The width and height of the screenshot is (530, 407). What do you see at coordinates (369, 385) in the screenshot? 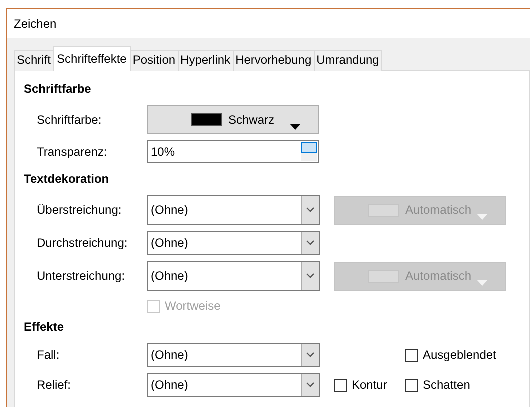
I see `checkbox: Kontur` at bounding box center [369, 385].